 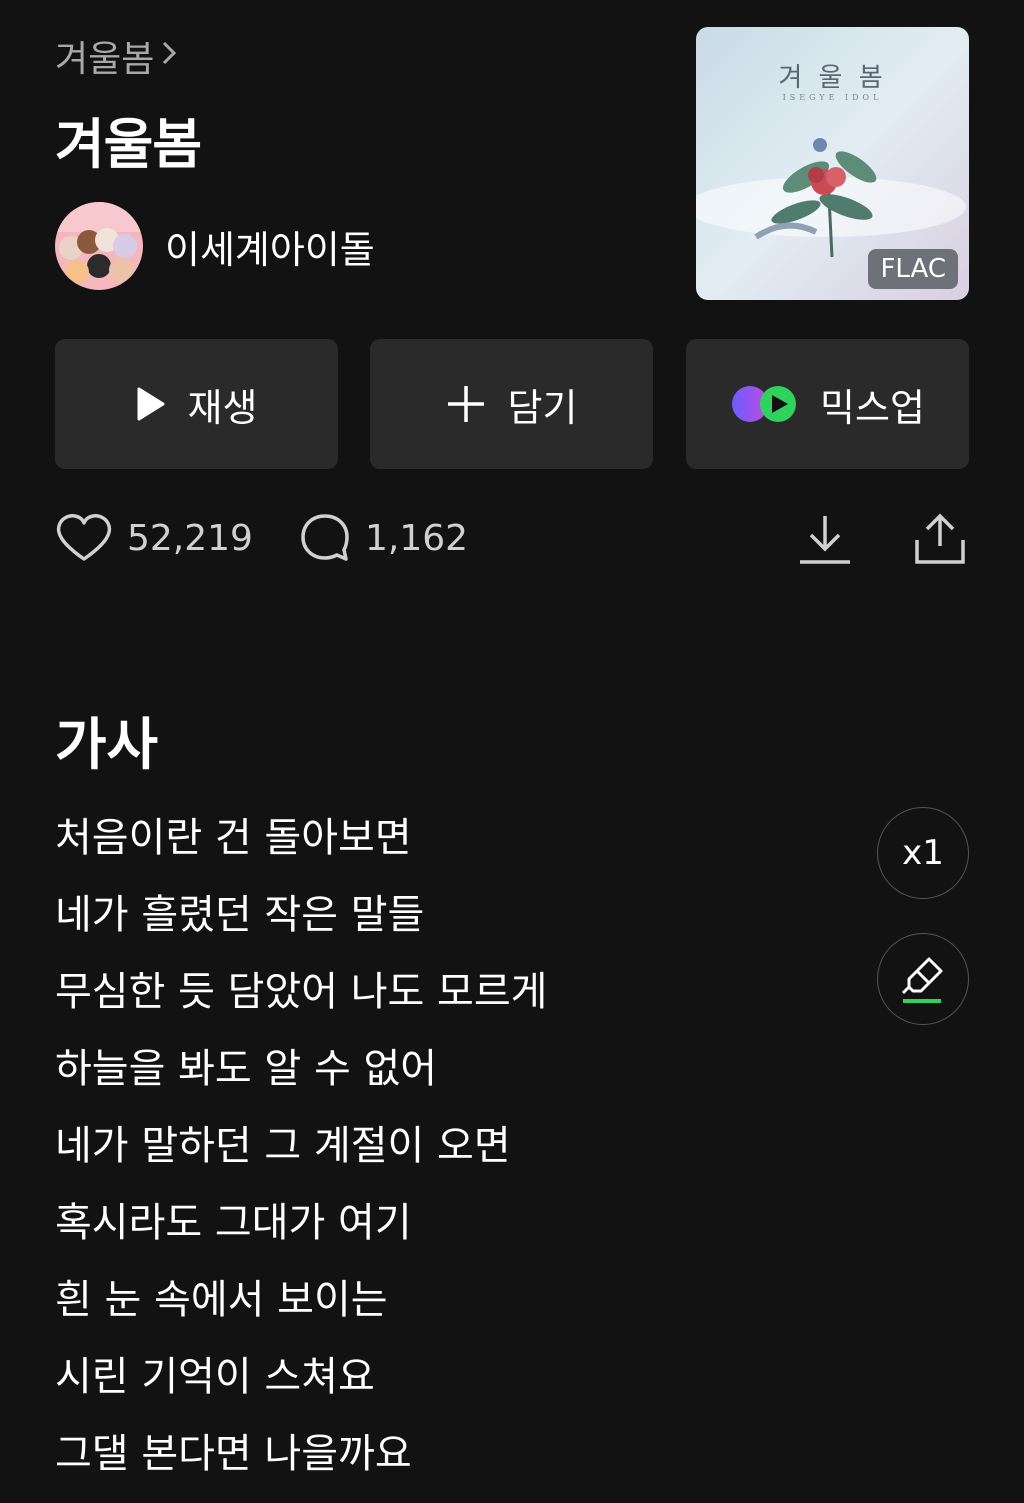 I want to click on highlight-button, so click(x=923, y=979).